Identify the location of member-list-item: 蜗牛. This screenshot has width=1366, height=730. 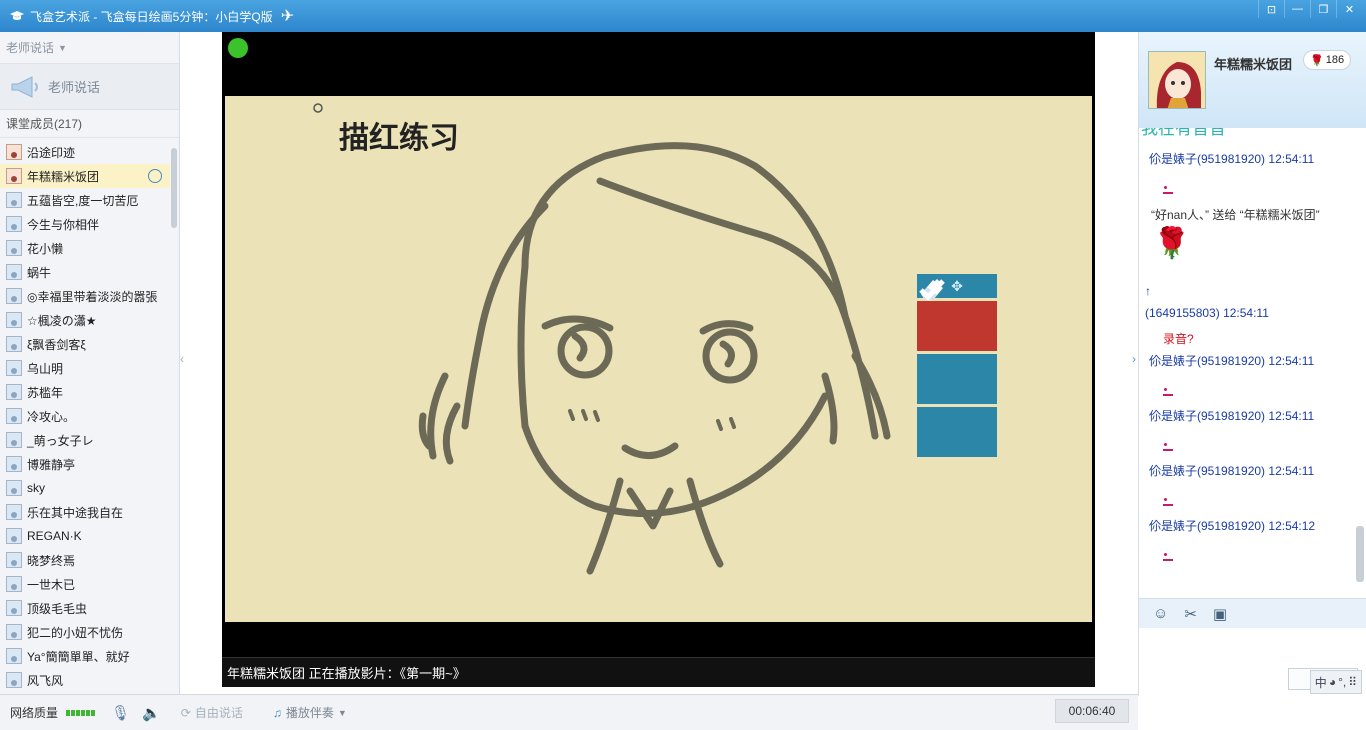
(85, 272).